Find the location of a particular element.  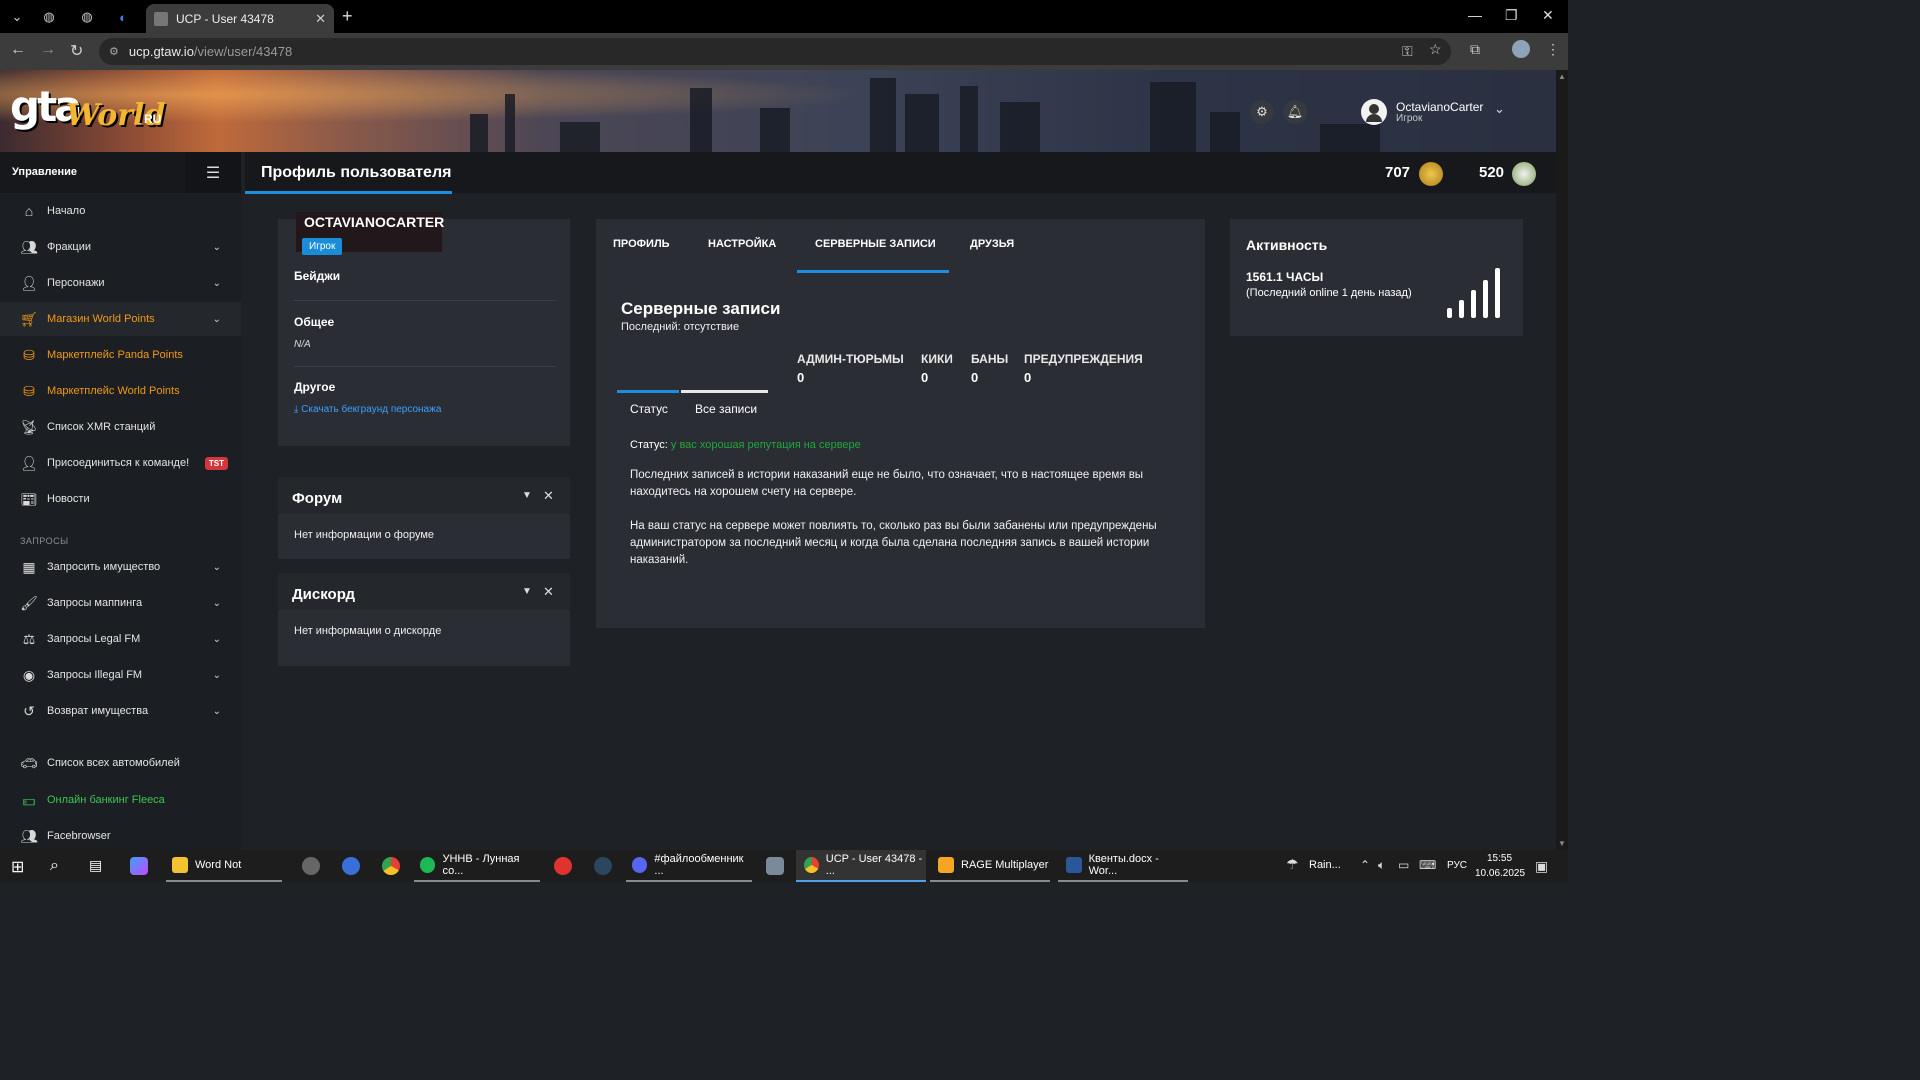

tab-server-records: СЕРВЕРНЫЕ ЗАПИСИ is located at coordinates (875, 244).